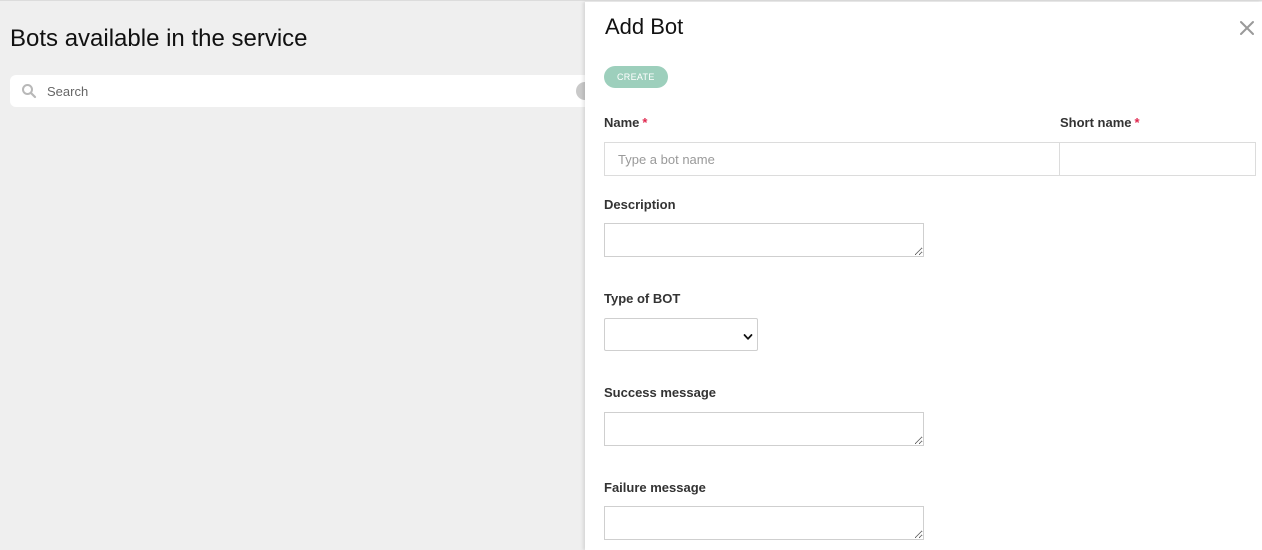 The width and height of the screenshot is (1262, 550). Describe the element at coordinates (640, 204) in the screenshot. I see `description-label: Description` at that location.